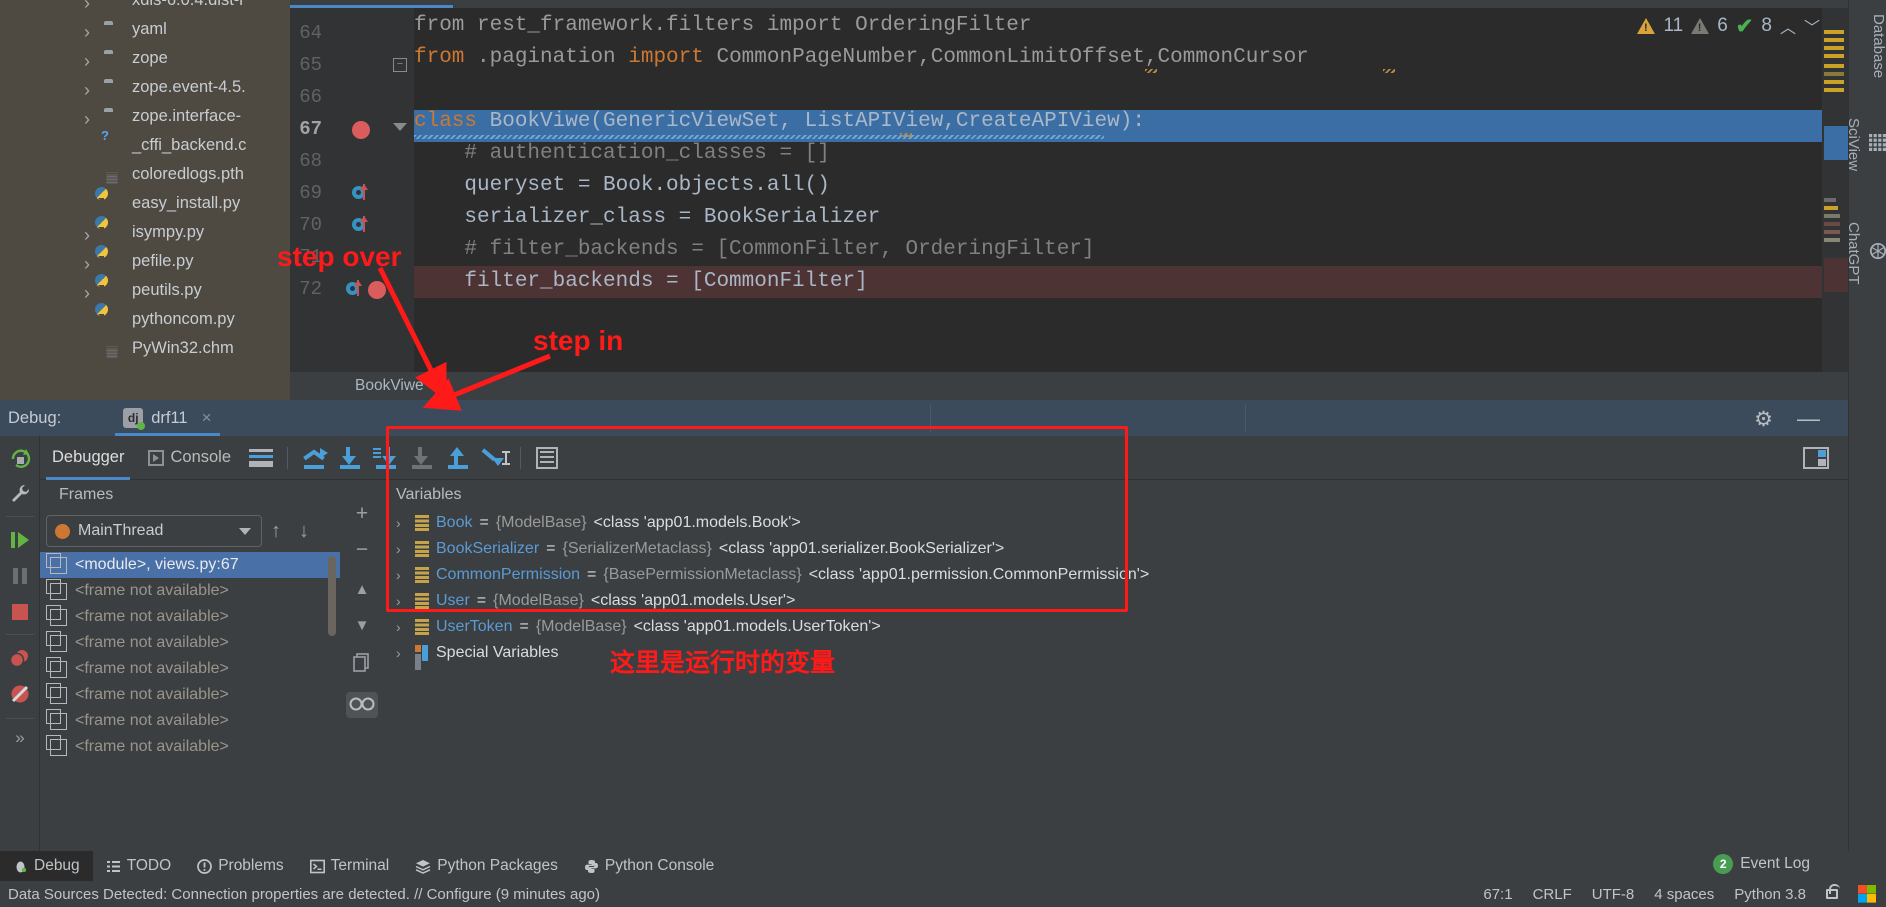 This screenshot has width=1886, height=907. I want to click on tree-item: pythoncom.py, so click(145, 320).